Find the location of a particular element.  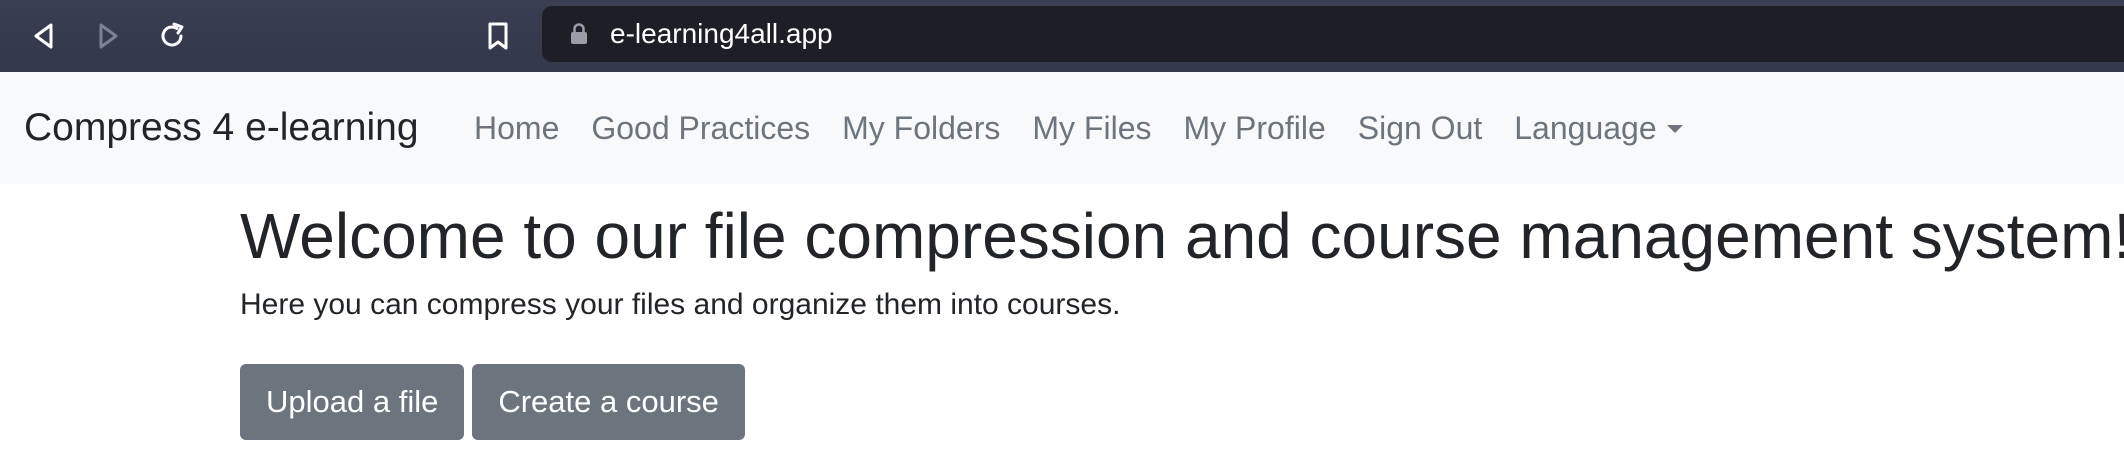

nav-my-files-link: My Files is located at coordinates (1091, 128).